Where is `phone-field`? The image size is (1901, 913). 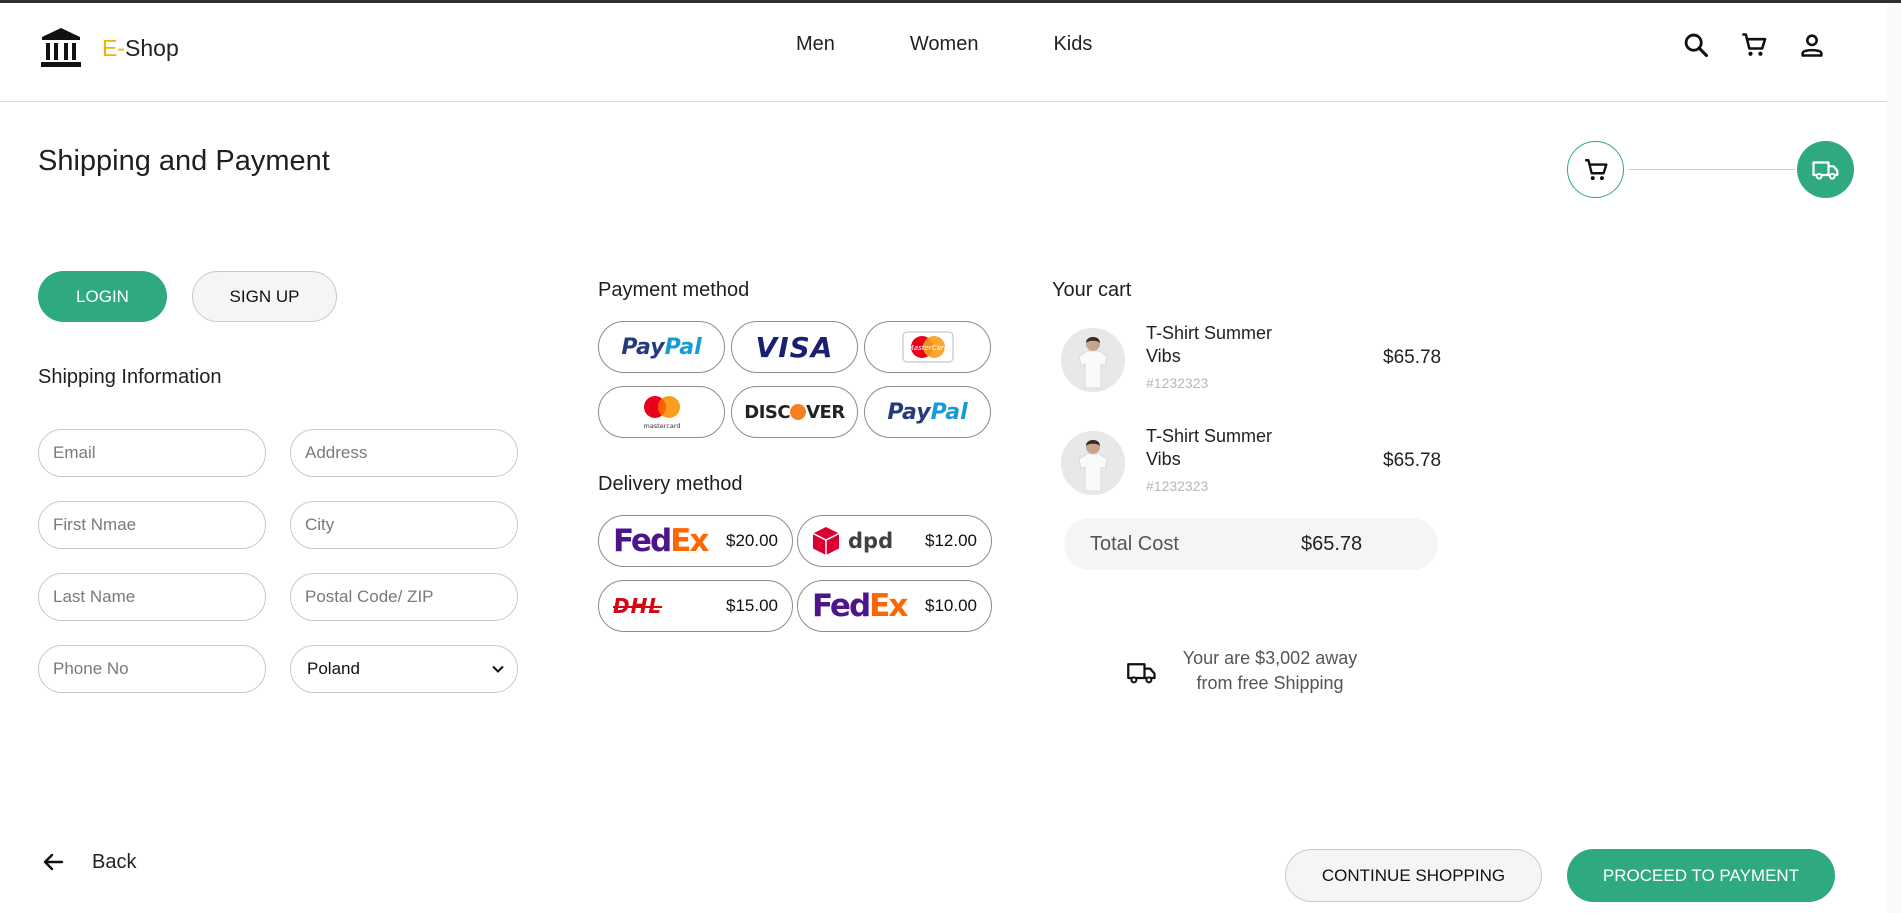 phone-field is located at coordinates (152, 669).